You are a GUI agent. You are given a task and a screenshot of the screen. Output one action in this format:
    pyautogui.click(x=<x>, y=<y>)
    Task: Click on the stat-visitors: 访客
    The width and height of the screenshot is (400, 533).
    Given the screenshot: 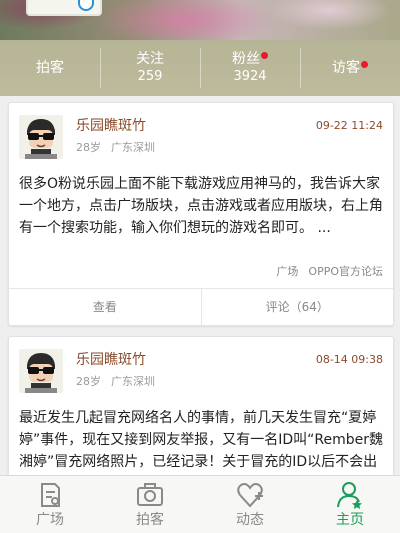 What is the action you would take?
    pyautogui.click(x=350, y=68)
    